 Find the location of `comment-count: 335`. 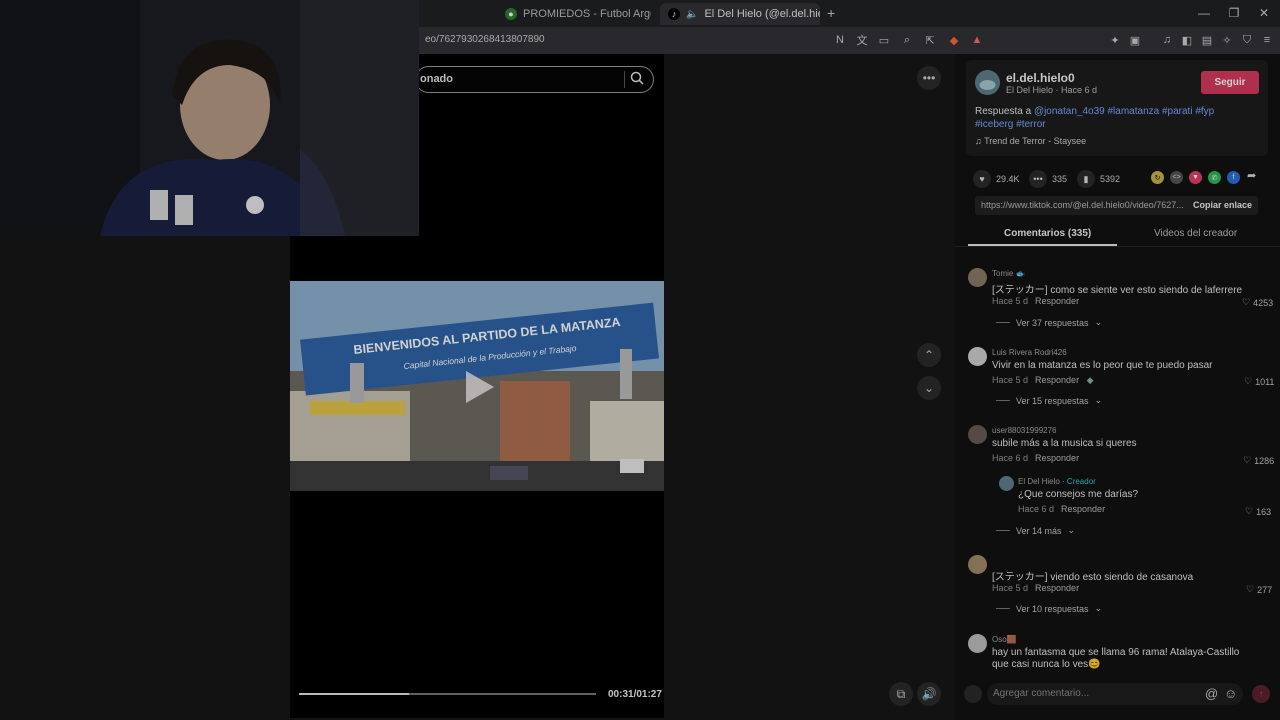

comment-count: 335 is located at coordinates (1060, 179).